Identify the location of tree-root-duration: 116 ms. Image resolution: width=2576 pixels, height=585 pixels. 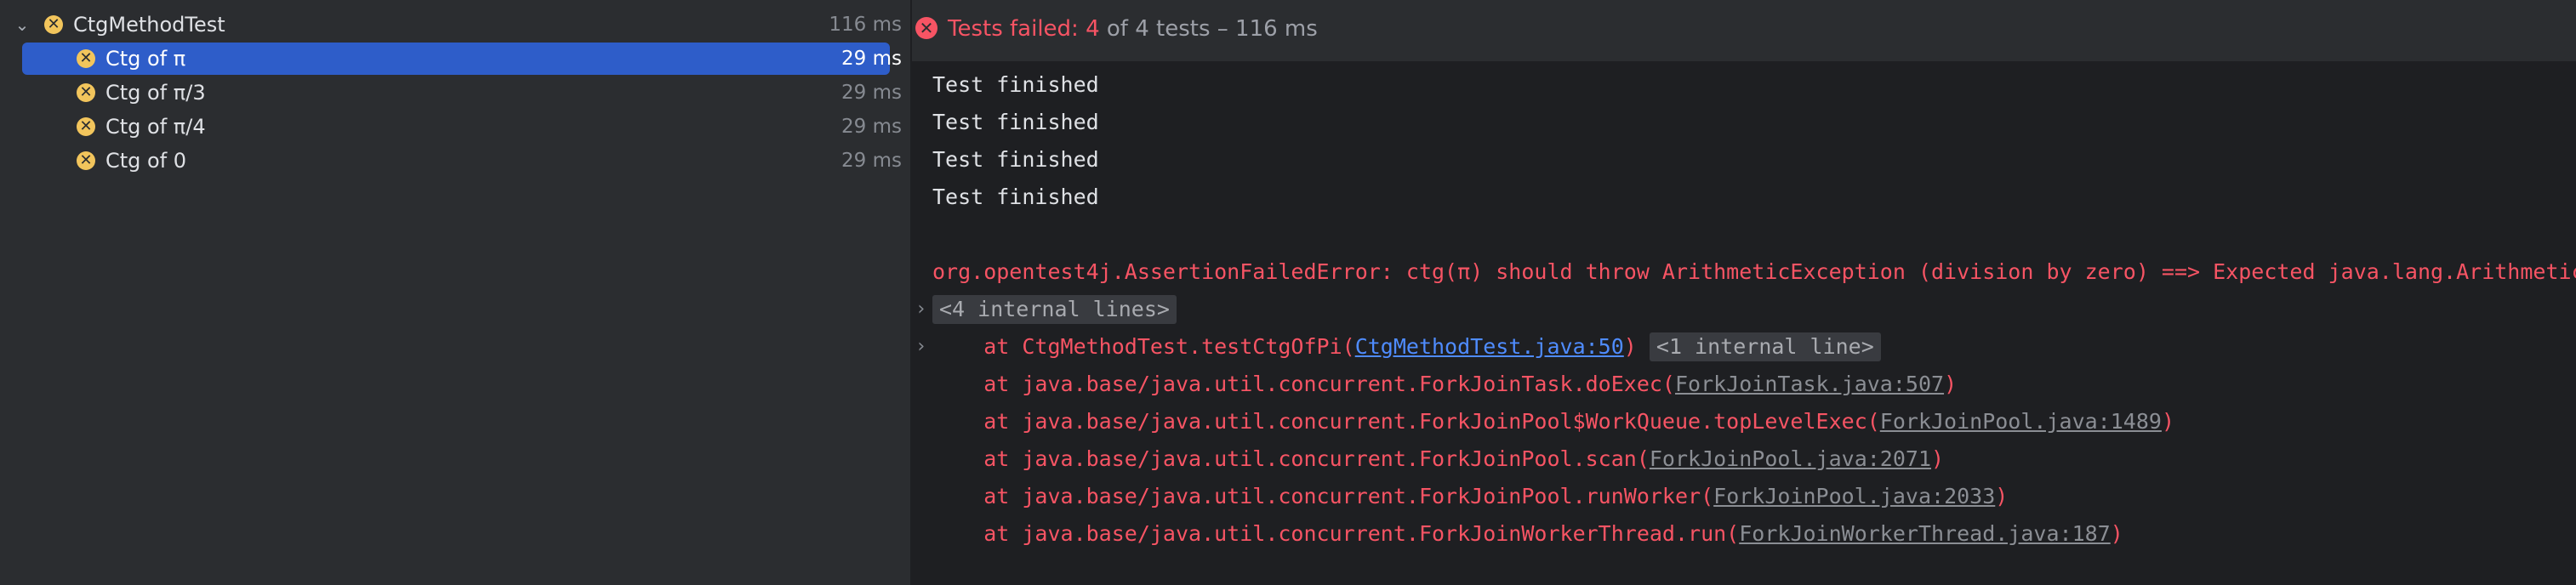
(865, 25).